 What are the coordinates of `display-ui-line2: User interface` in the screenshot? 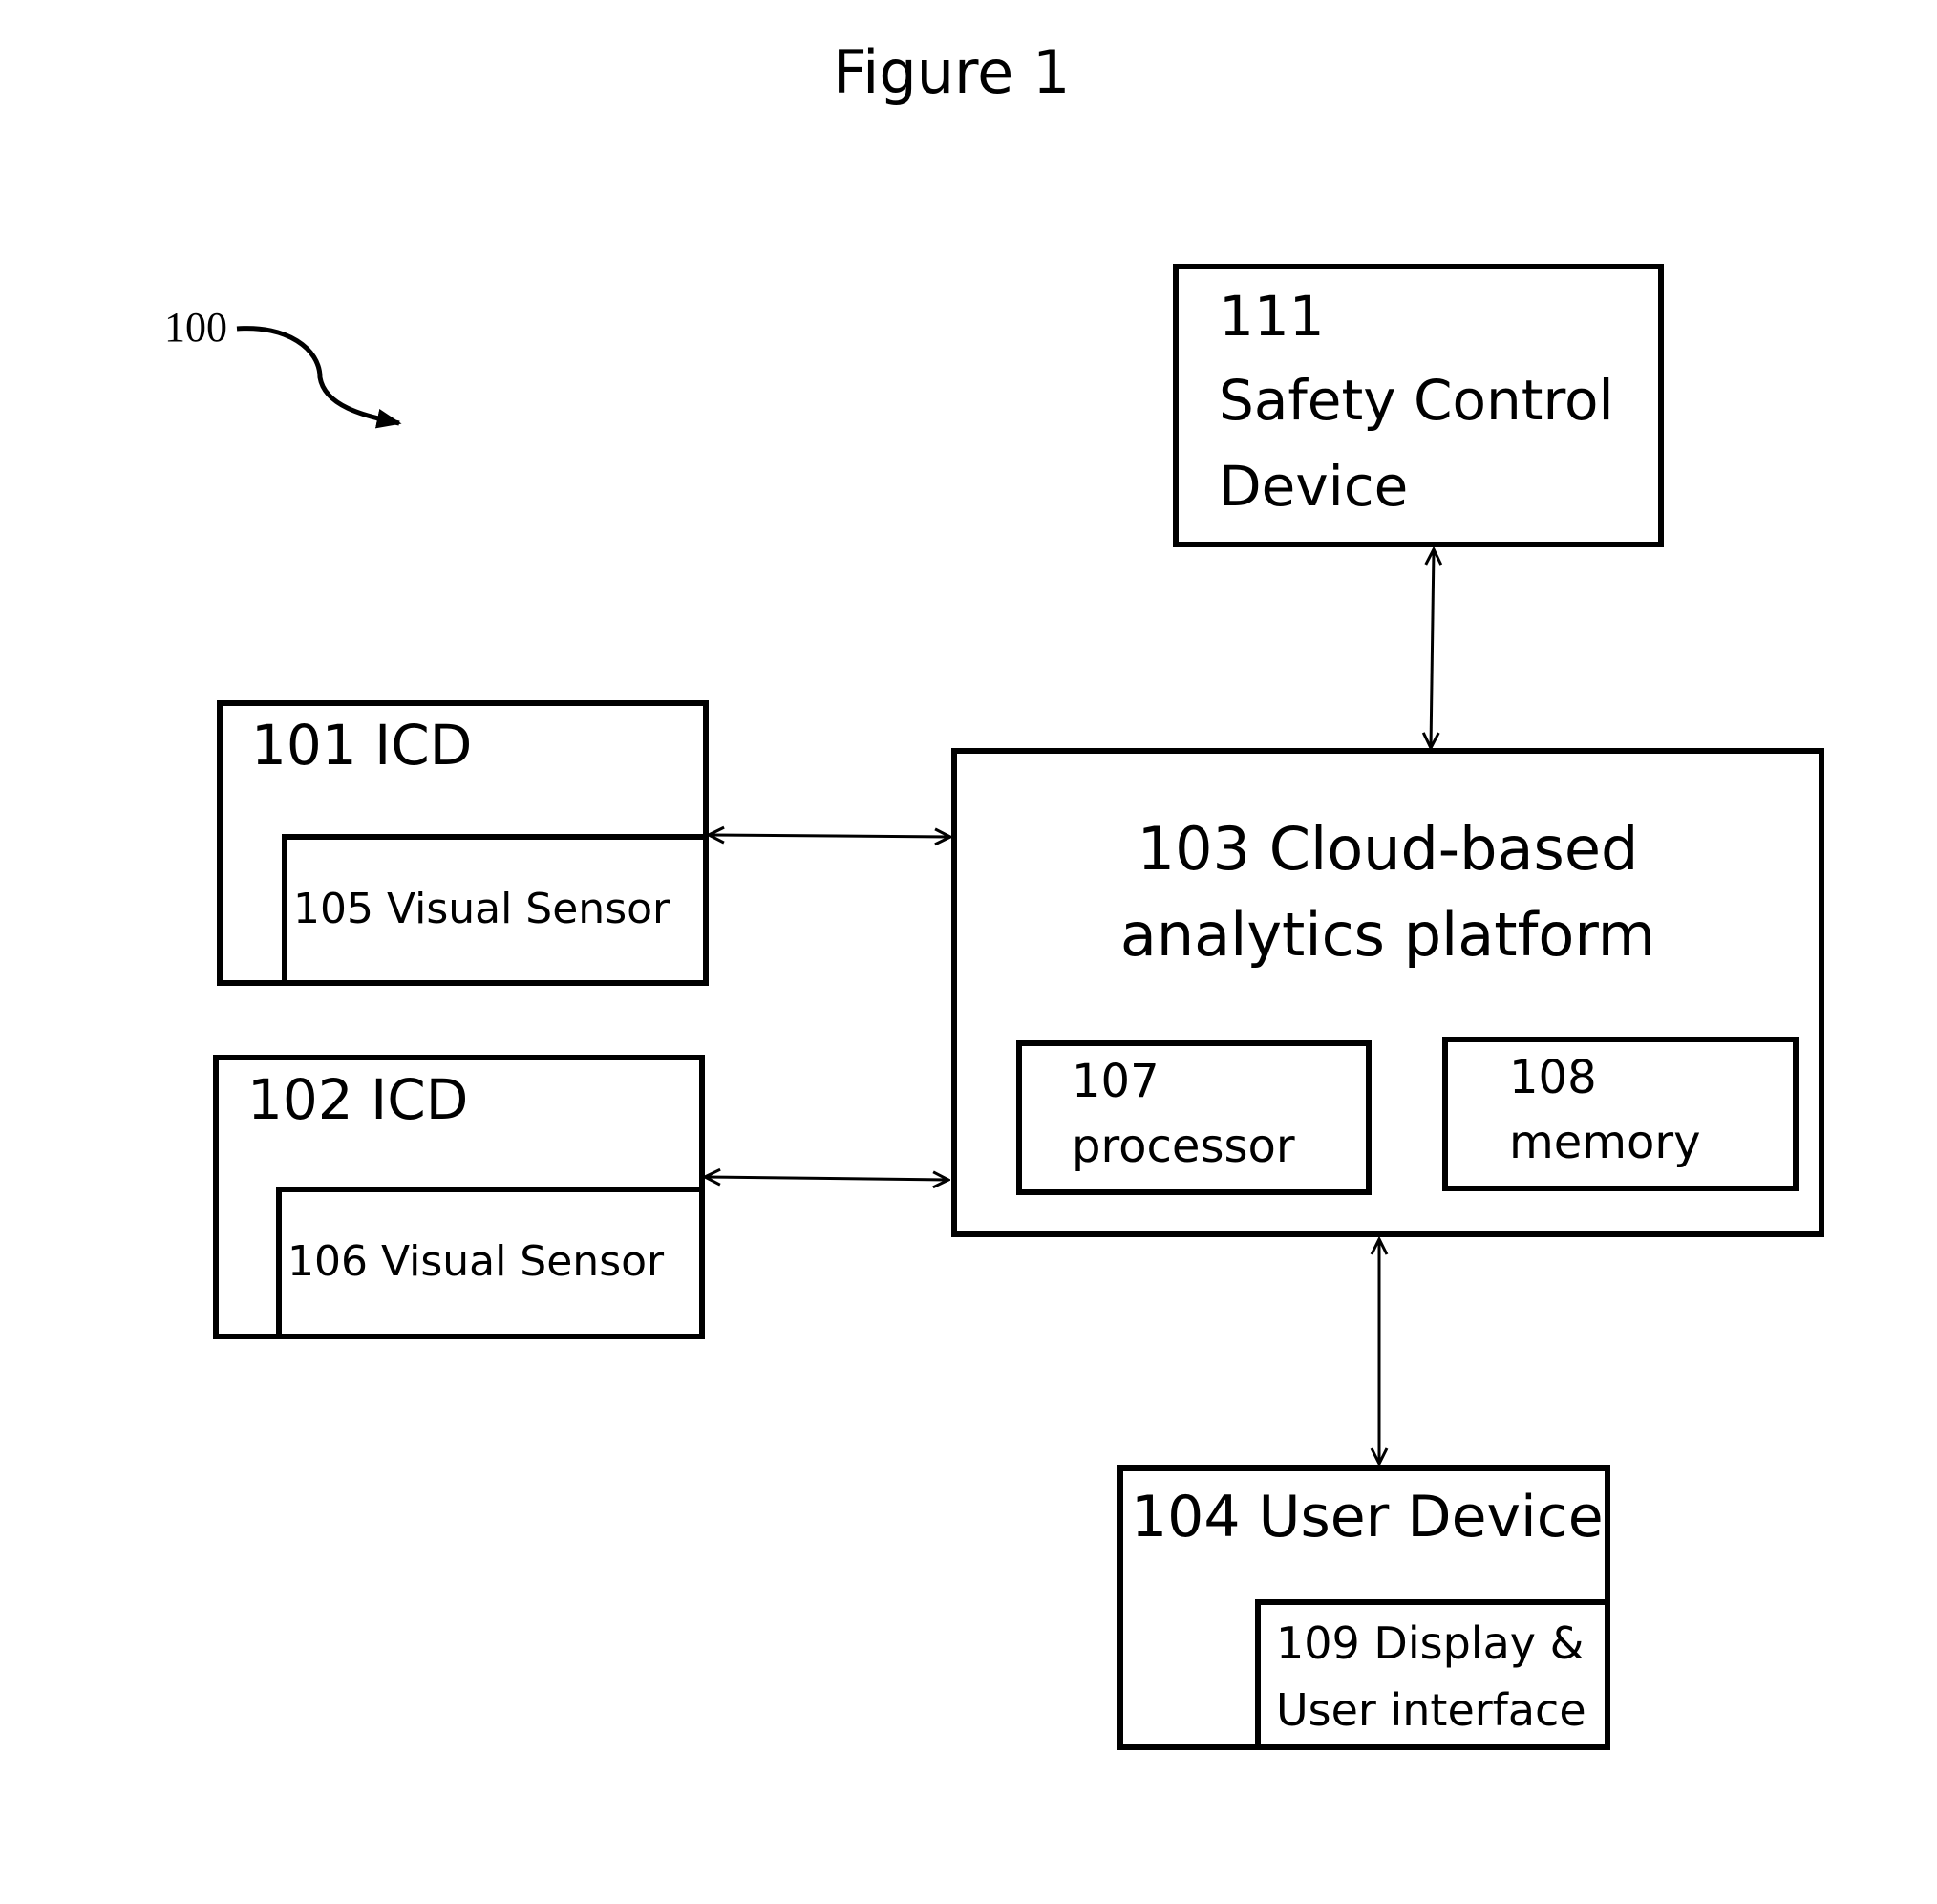 It's located at (1431, 1710).